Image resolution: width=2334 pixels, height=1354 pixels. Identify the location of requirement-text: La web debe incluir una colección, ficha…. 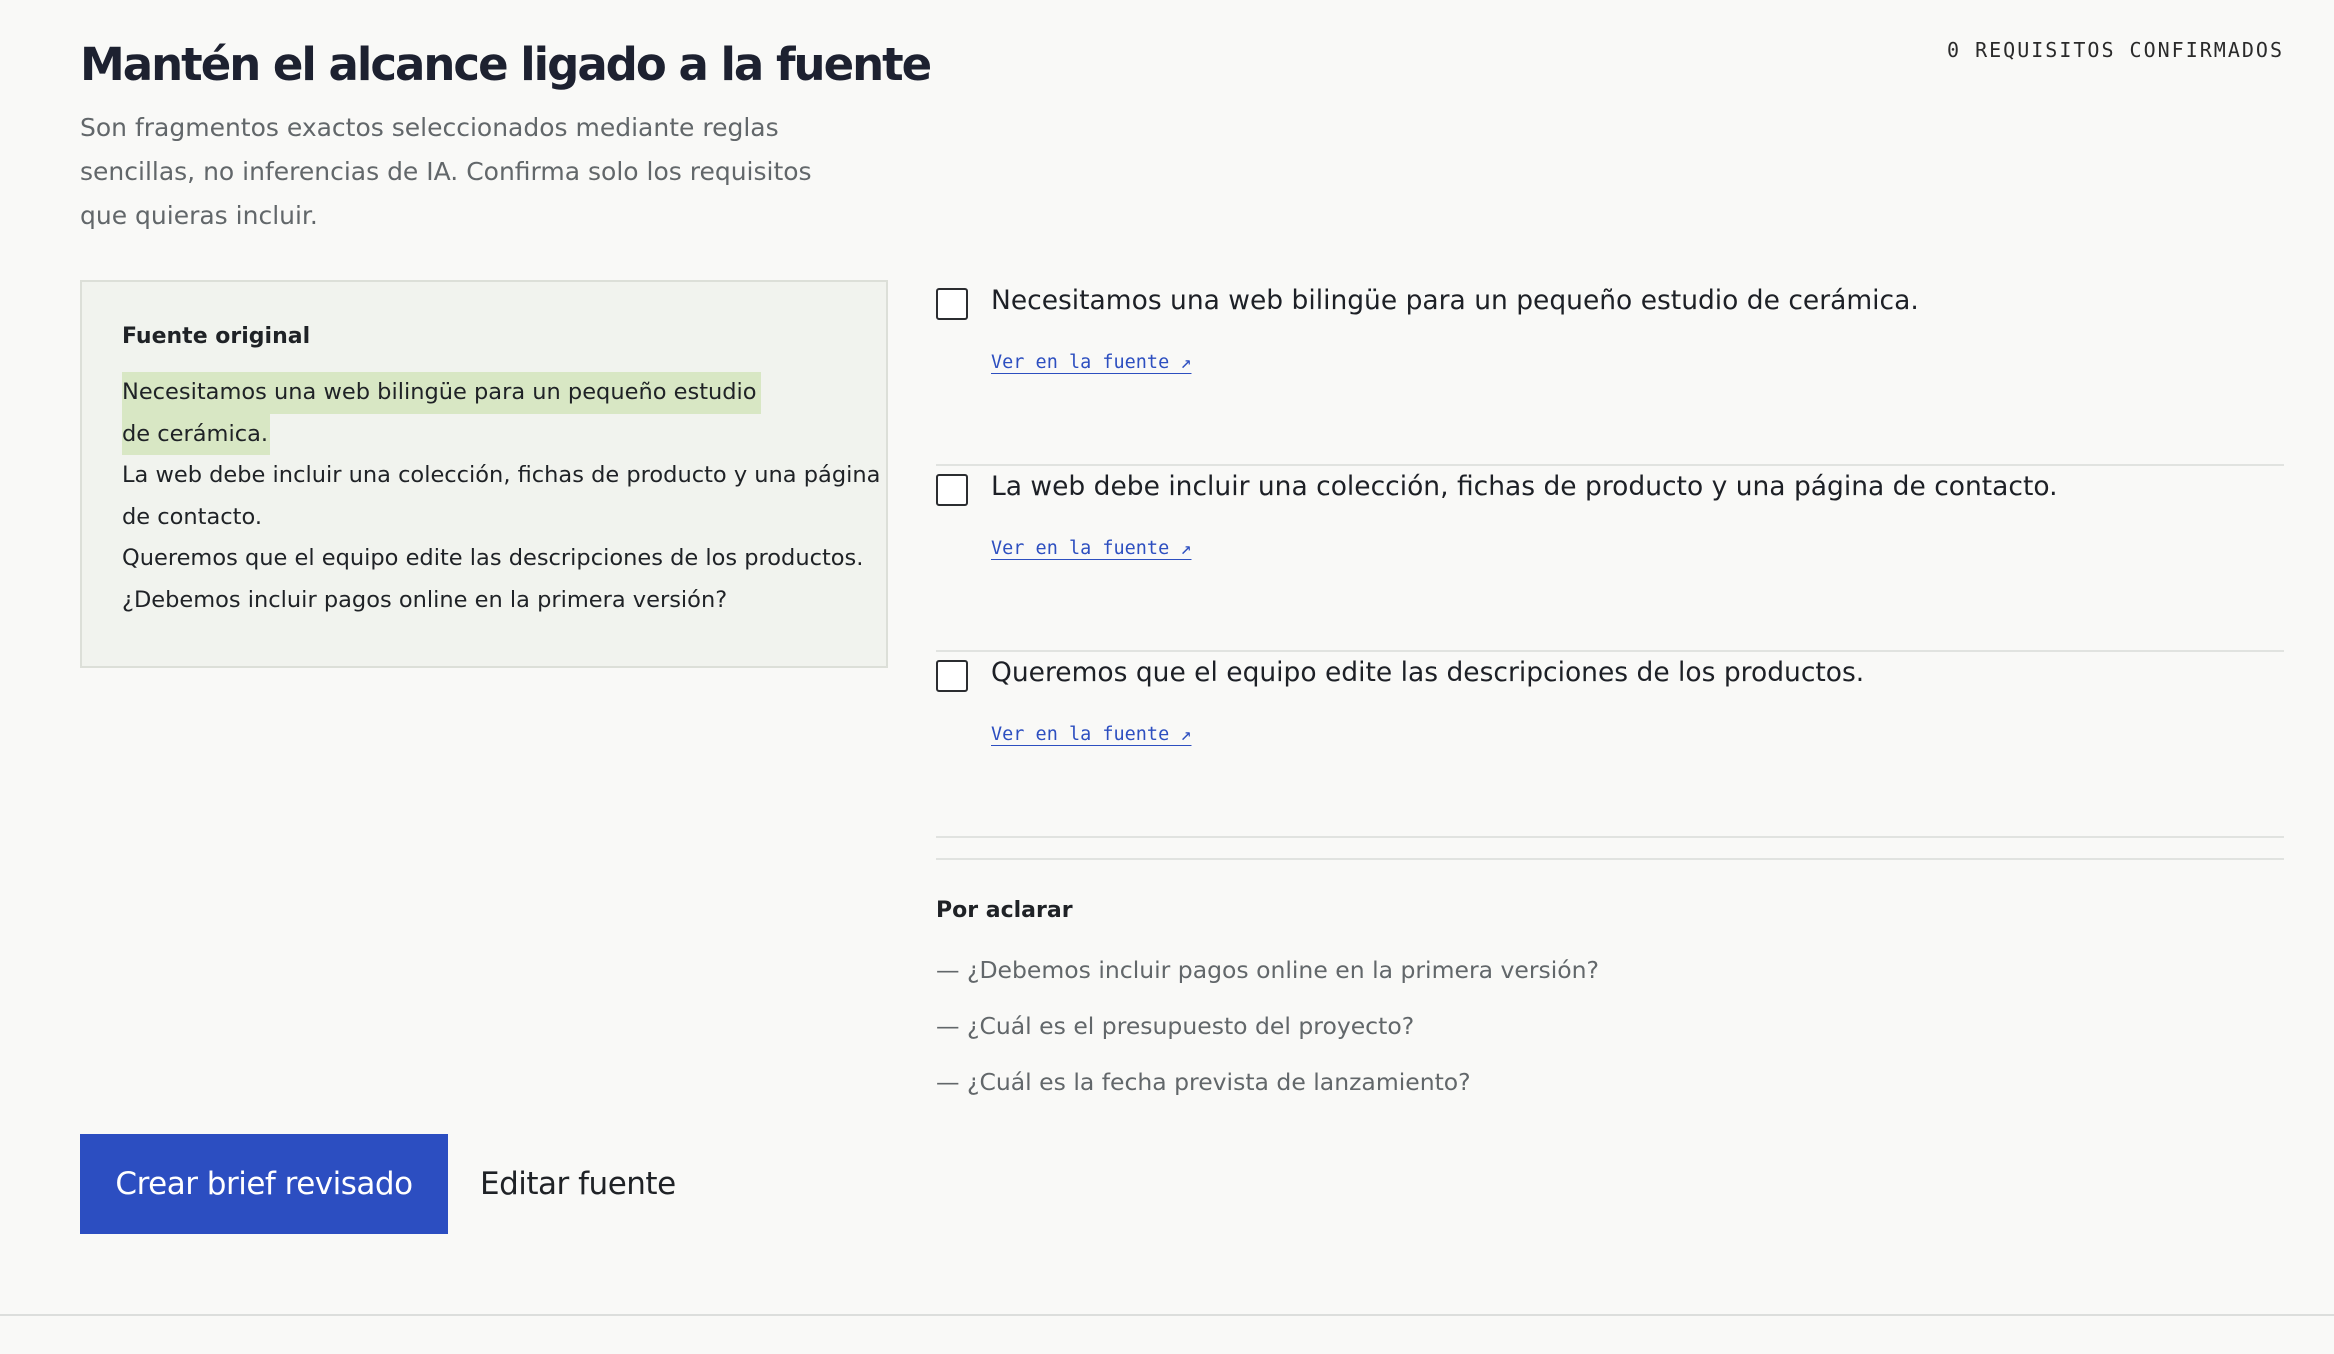
(1524, 486).